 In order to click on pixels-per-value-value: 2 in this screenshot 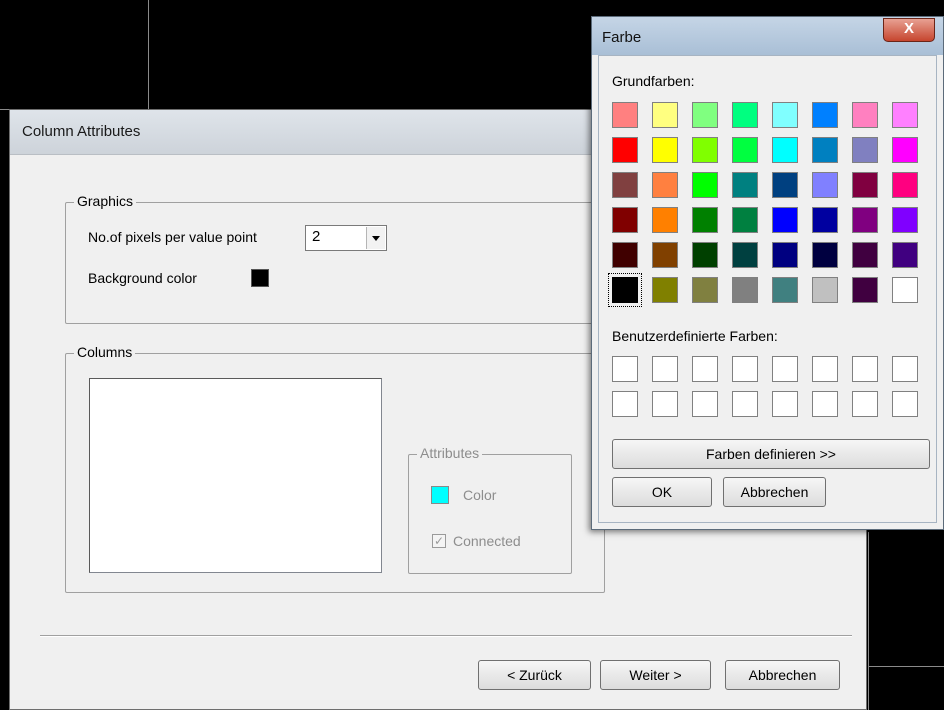, I will do `click(316, 236)`.